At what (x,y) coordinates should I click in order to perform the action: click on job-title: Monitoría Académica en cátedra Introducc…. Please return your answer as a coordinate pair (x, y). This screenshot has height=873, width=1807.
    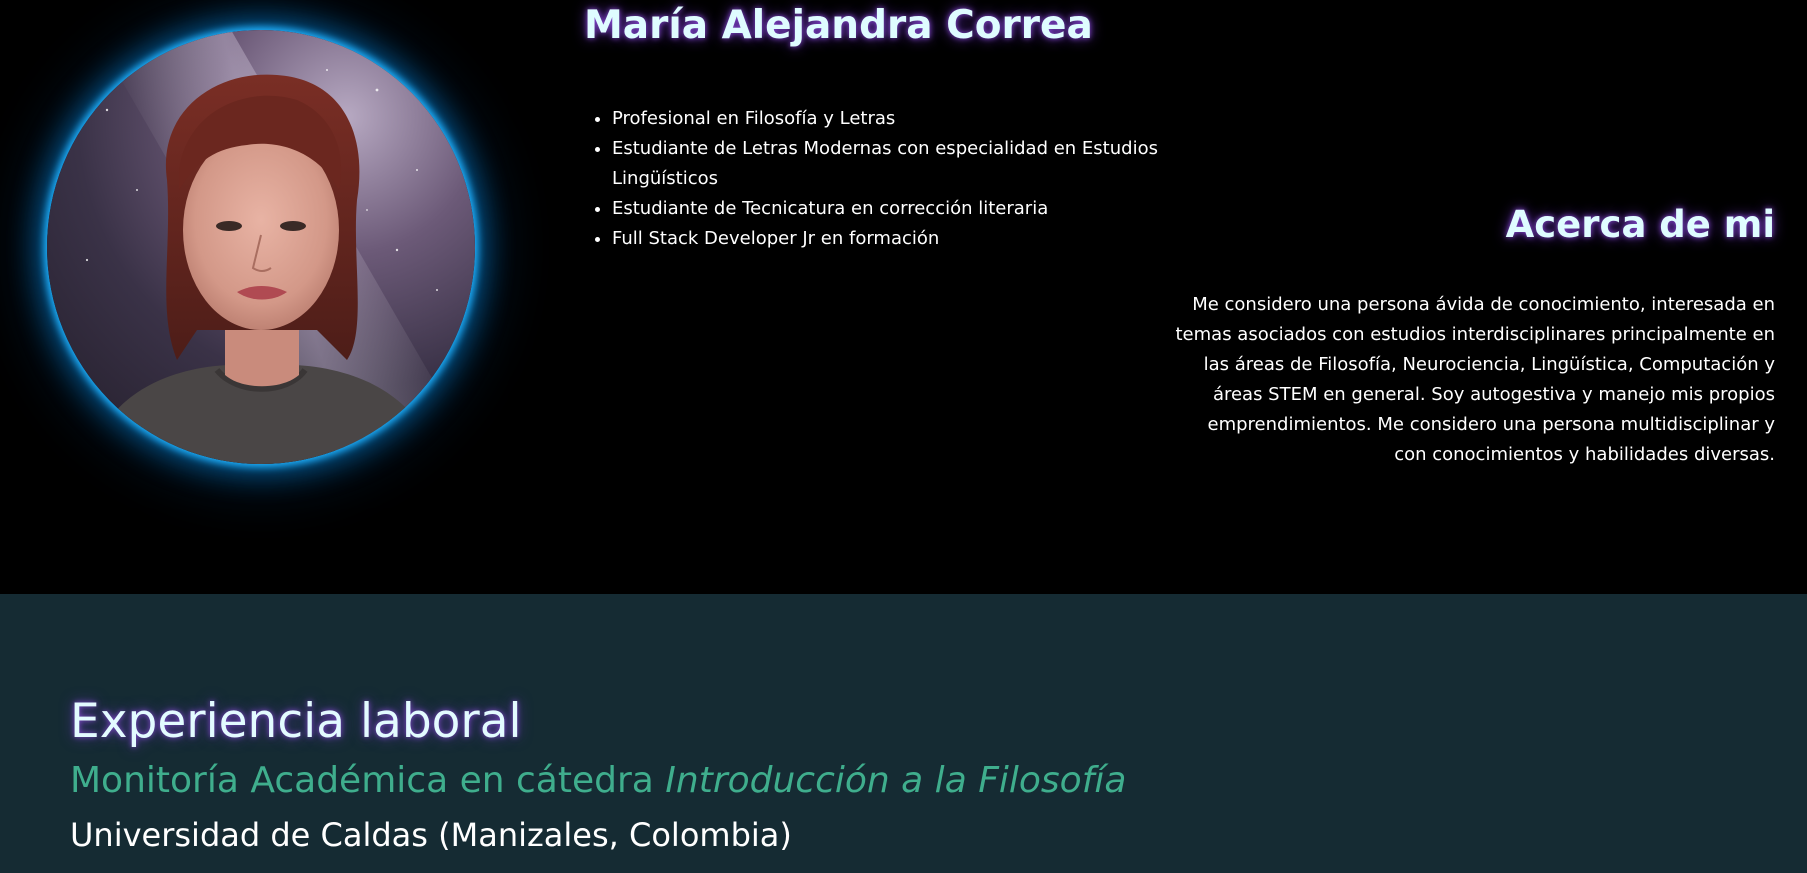
    Looking at the image, I should click on (598, 781).